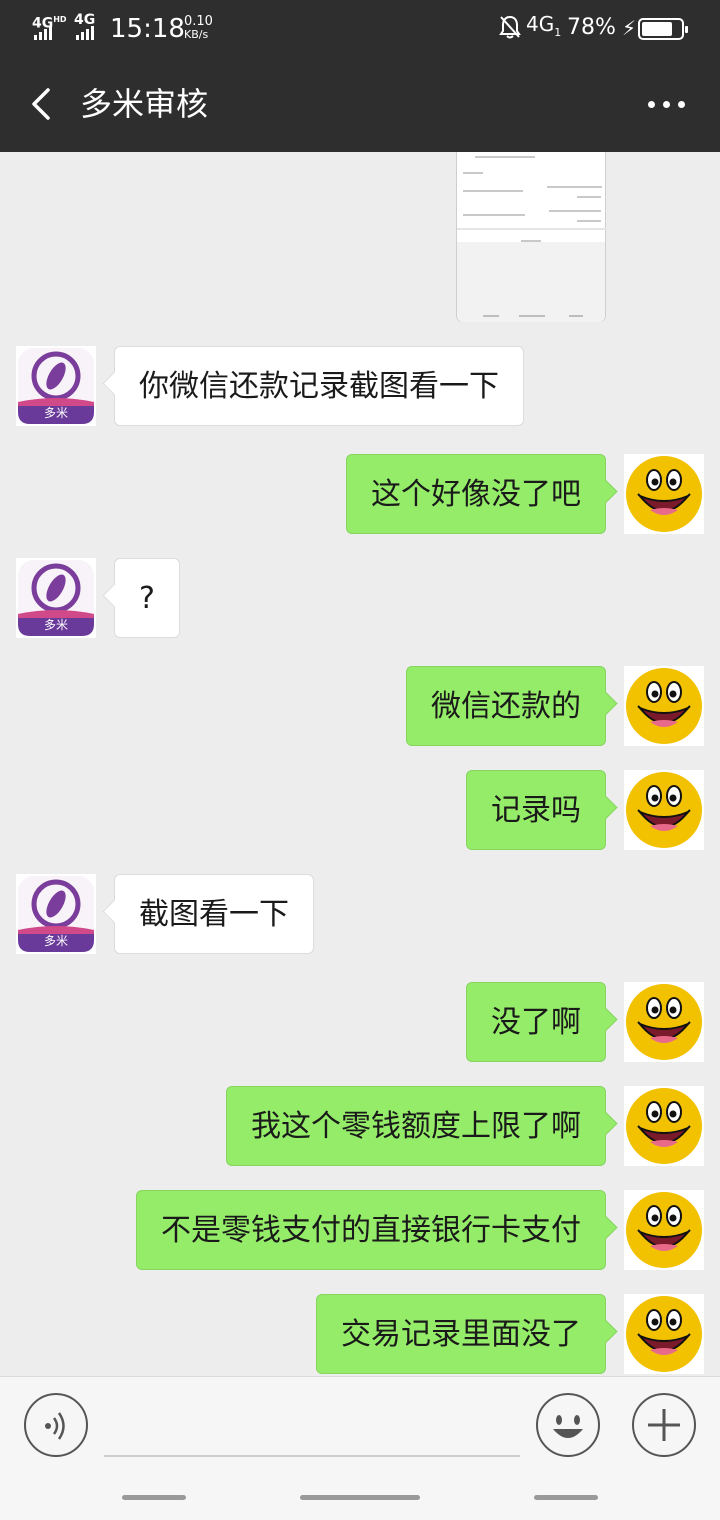 The width and height of the screenshot is (720, 1520). Describe the element at coordinates (664, 1425) in the screenshot. I see `plus-icon` at that location.